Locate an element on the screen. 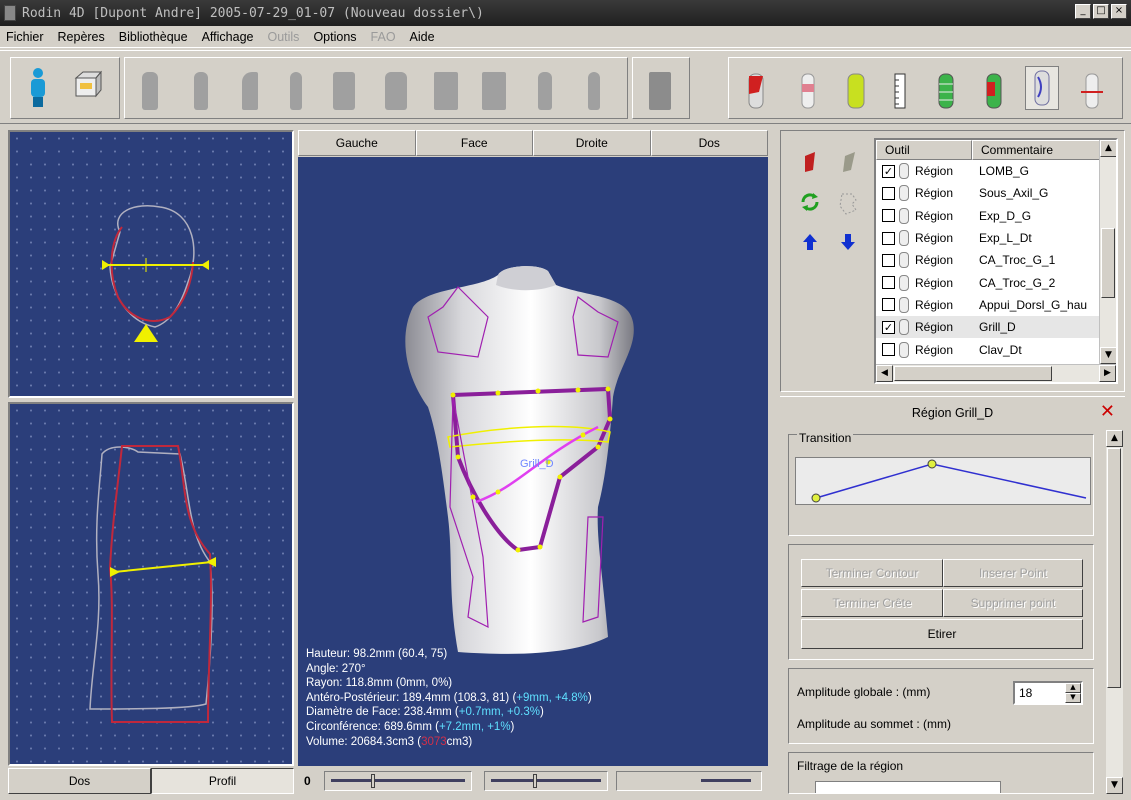 This screenshot has width=1131, height=800. tab-gauche: Gauche is located at coordinates (357, 143).